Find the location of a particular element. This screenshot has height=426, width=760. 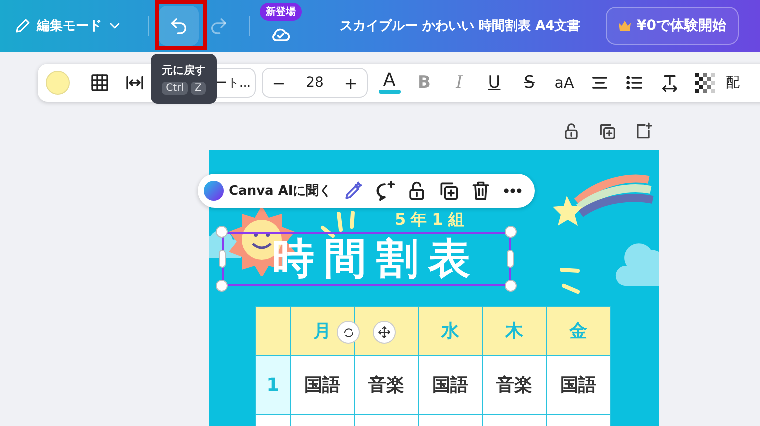

ai-assistant-button: Canva AIに聞く is located at coordinates (265, 191).